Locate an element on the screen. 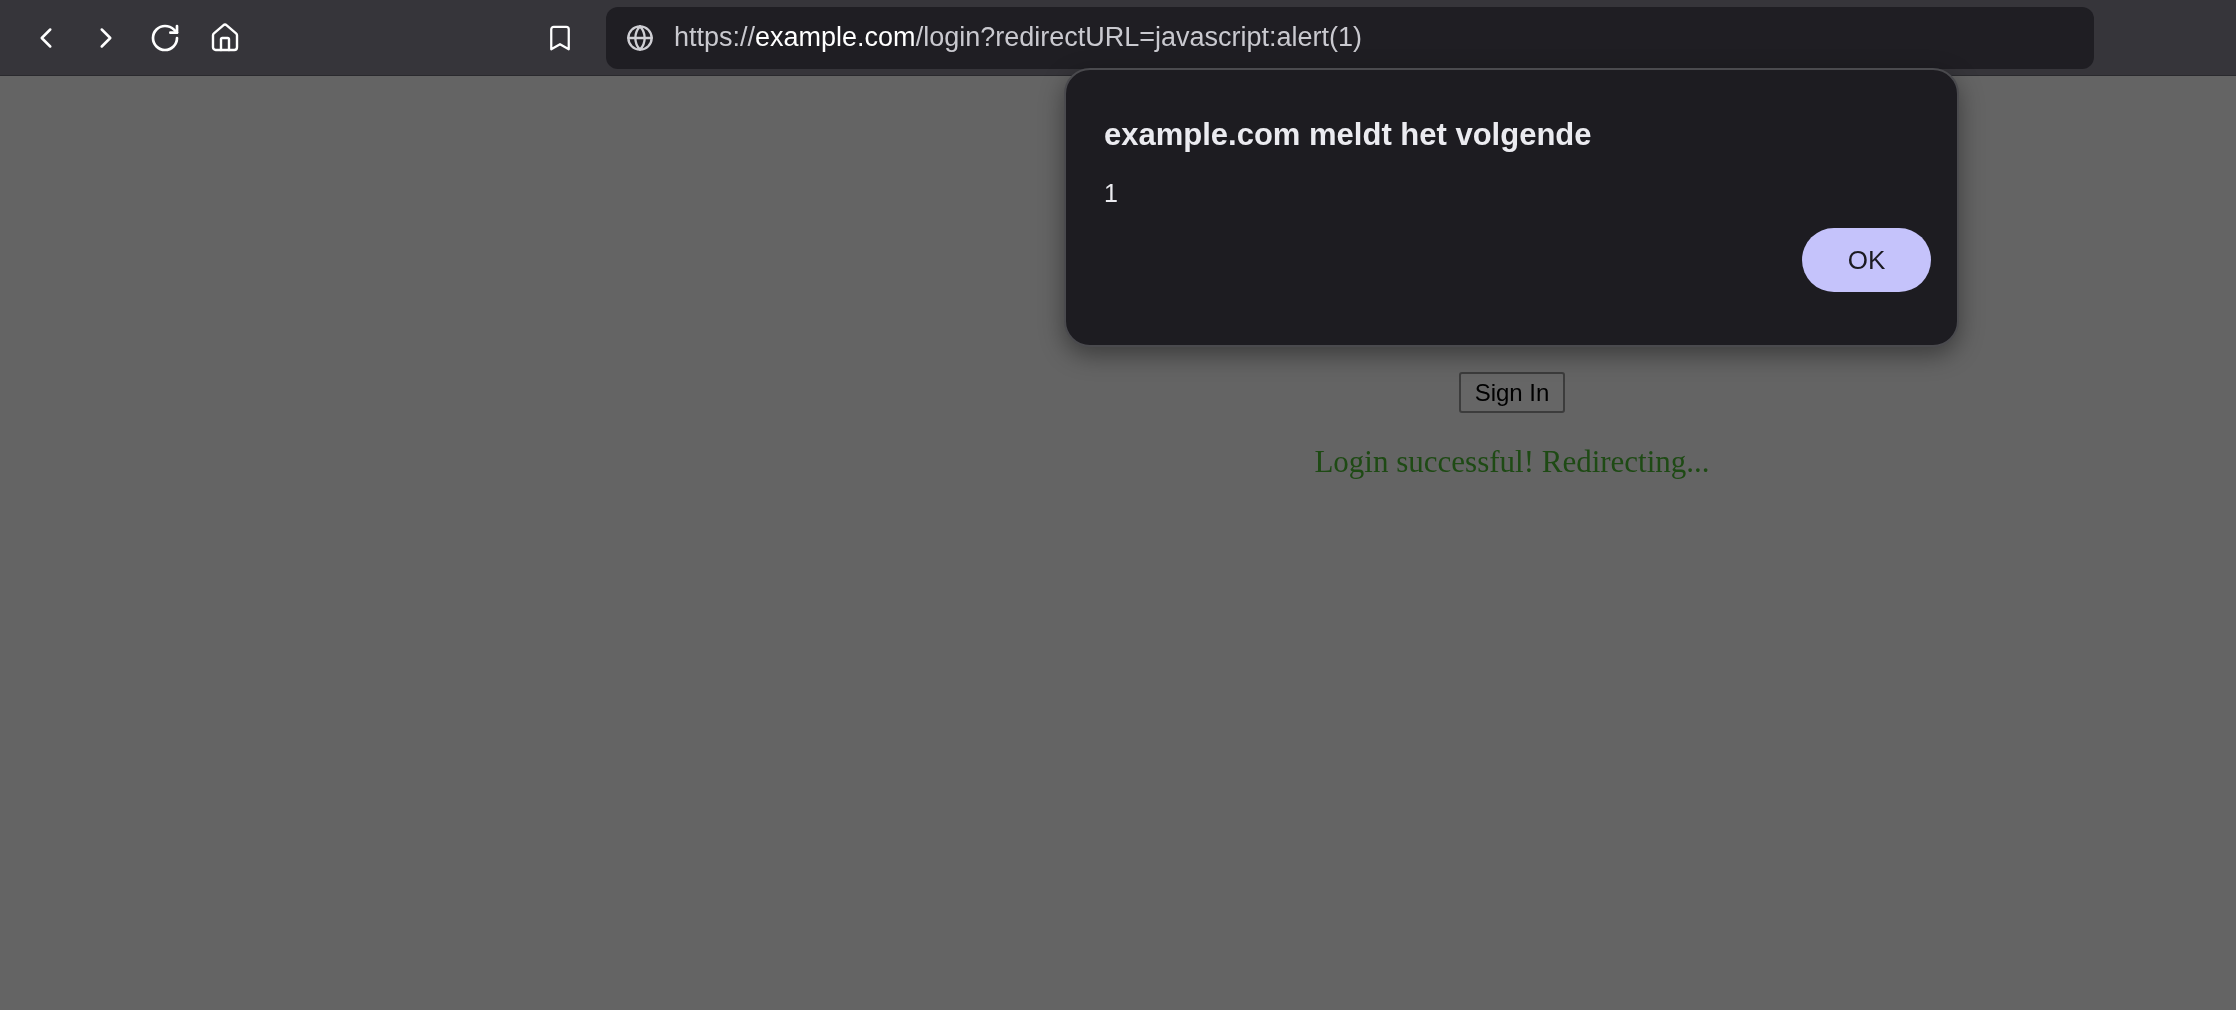 The image size is (2236, 1010). url-text: https://example.com/login?redirectURL=javascript:alert(1) is located at coordinates (1018, 38).